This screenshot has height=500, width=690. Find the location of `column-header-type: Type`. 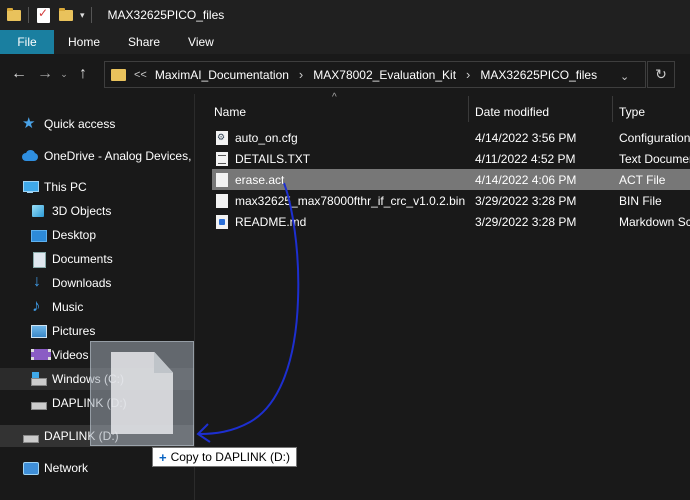

column-header-type: Type is located at coordinates (651, 112).